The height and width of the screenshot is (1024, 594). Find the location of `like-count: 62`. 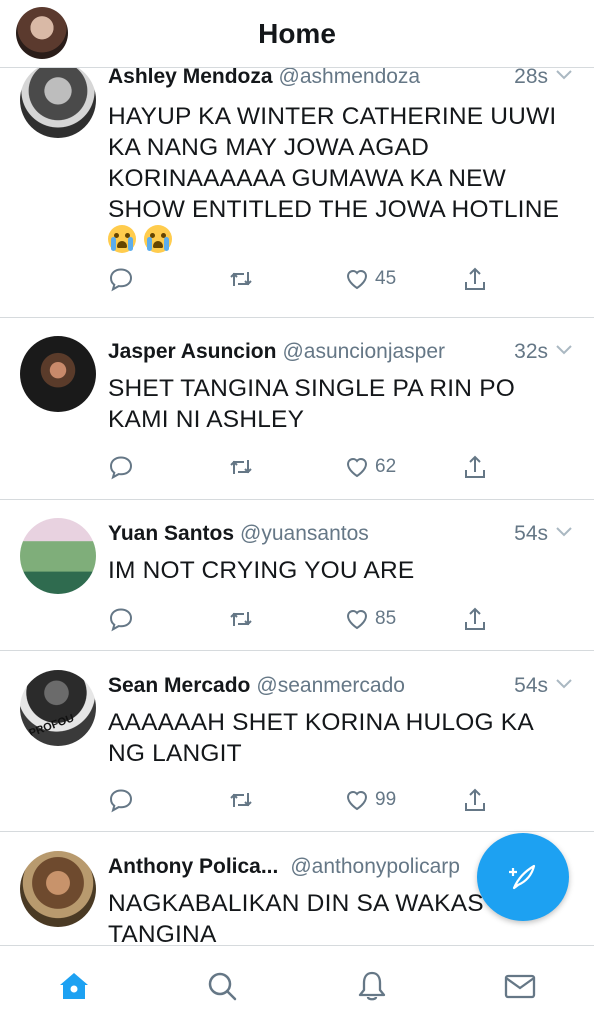

like-count: 62 is located at coordinates (386, 466).